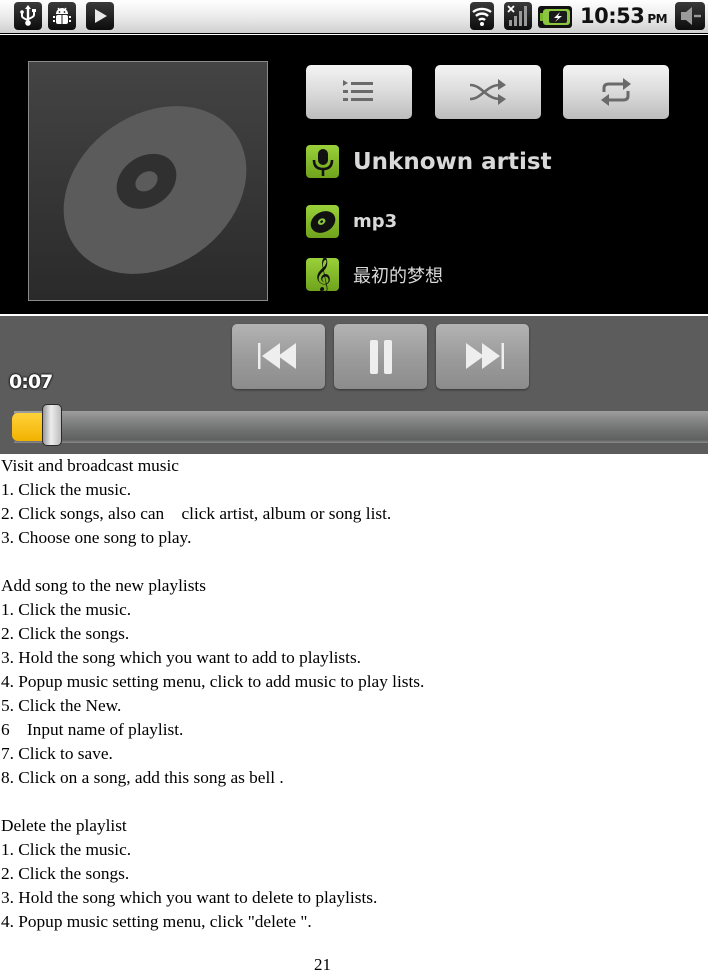 The width and height of the screenshot is (708, 973). I want to click on step: 6 Input name of playlist., so click(92, 729).